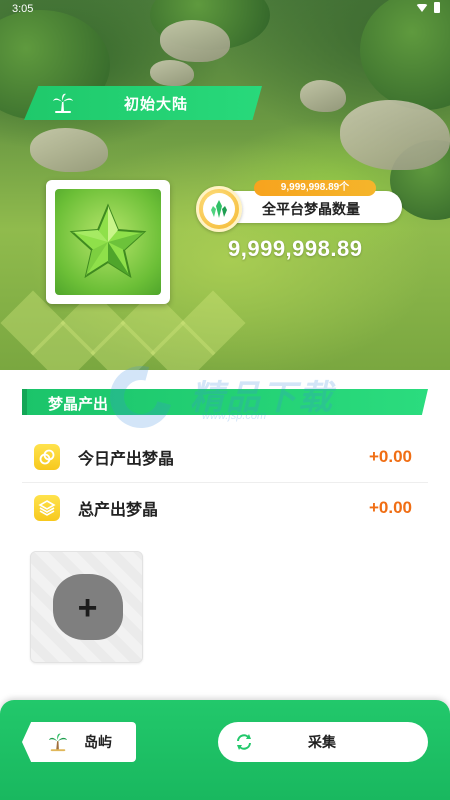  What do you see at coordinates (295, 248) in the screenshot?
I see `platform-total-amount: 9,999,998.89` at bounding box center [295, 248].